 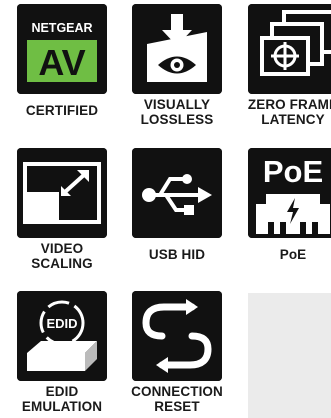 I want to click on feature-caption: USB HID, so click(x=177, y=254).